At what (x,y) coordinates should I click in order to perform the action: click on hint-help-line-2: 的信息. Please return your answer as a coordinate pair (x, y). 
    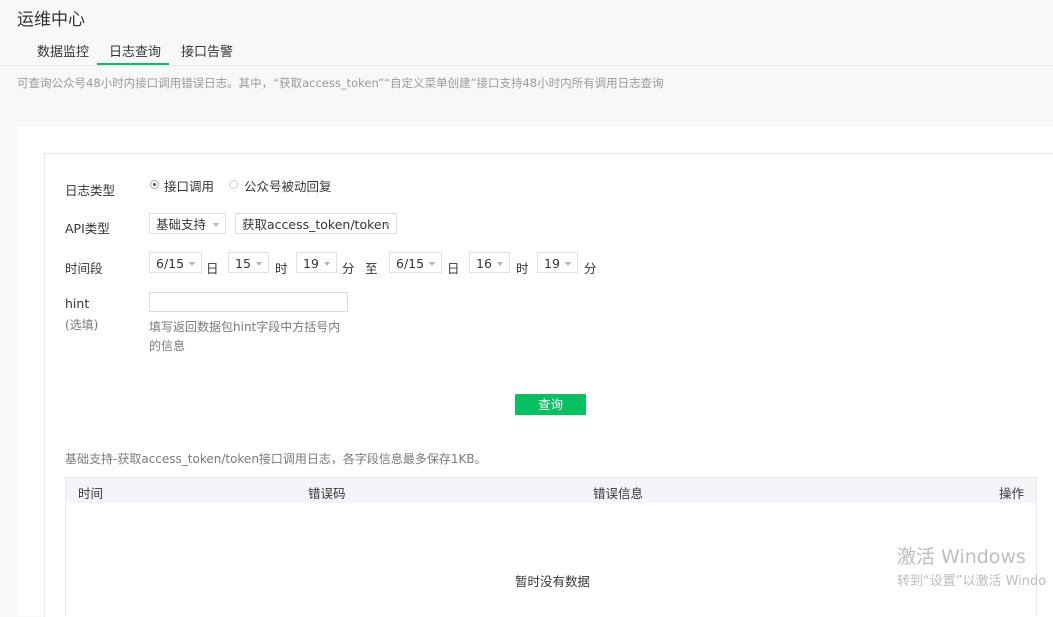
    Looking at the image, I should click on (167, 346).